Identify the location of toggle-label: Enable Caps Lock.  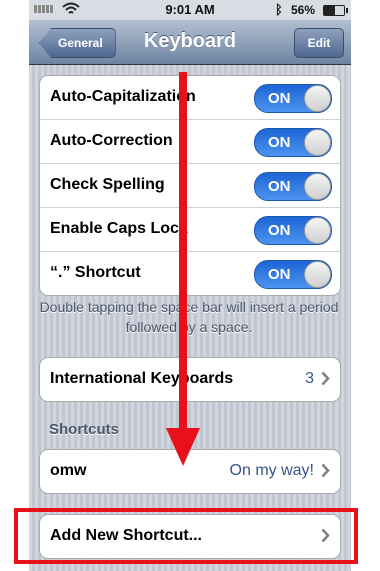
(119, 228).